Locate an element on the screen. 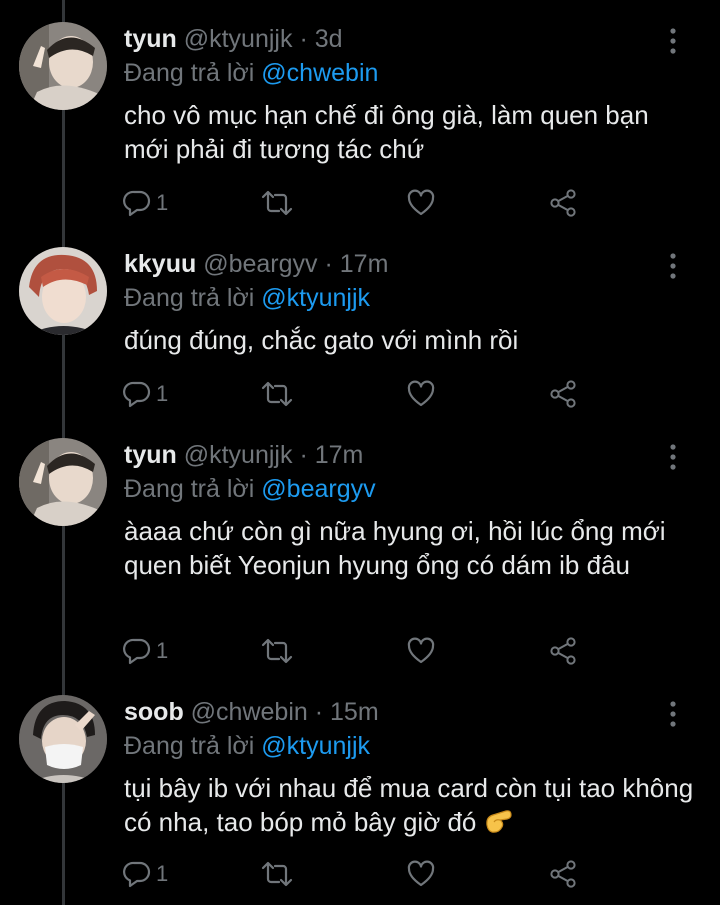 The width and height of the screenshot is (720, 905). tweet-text: đúng đúng, chắc gato với mình rồi is located at coordinates (321, 340).